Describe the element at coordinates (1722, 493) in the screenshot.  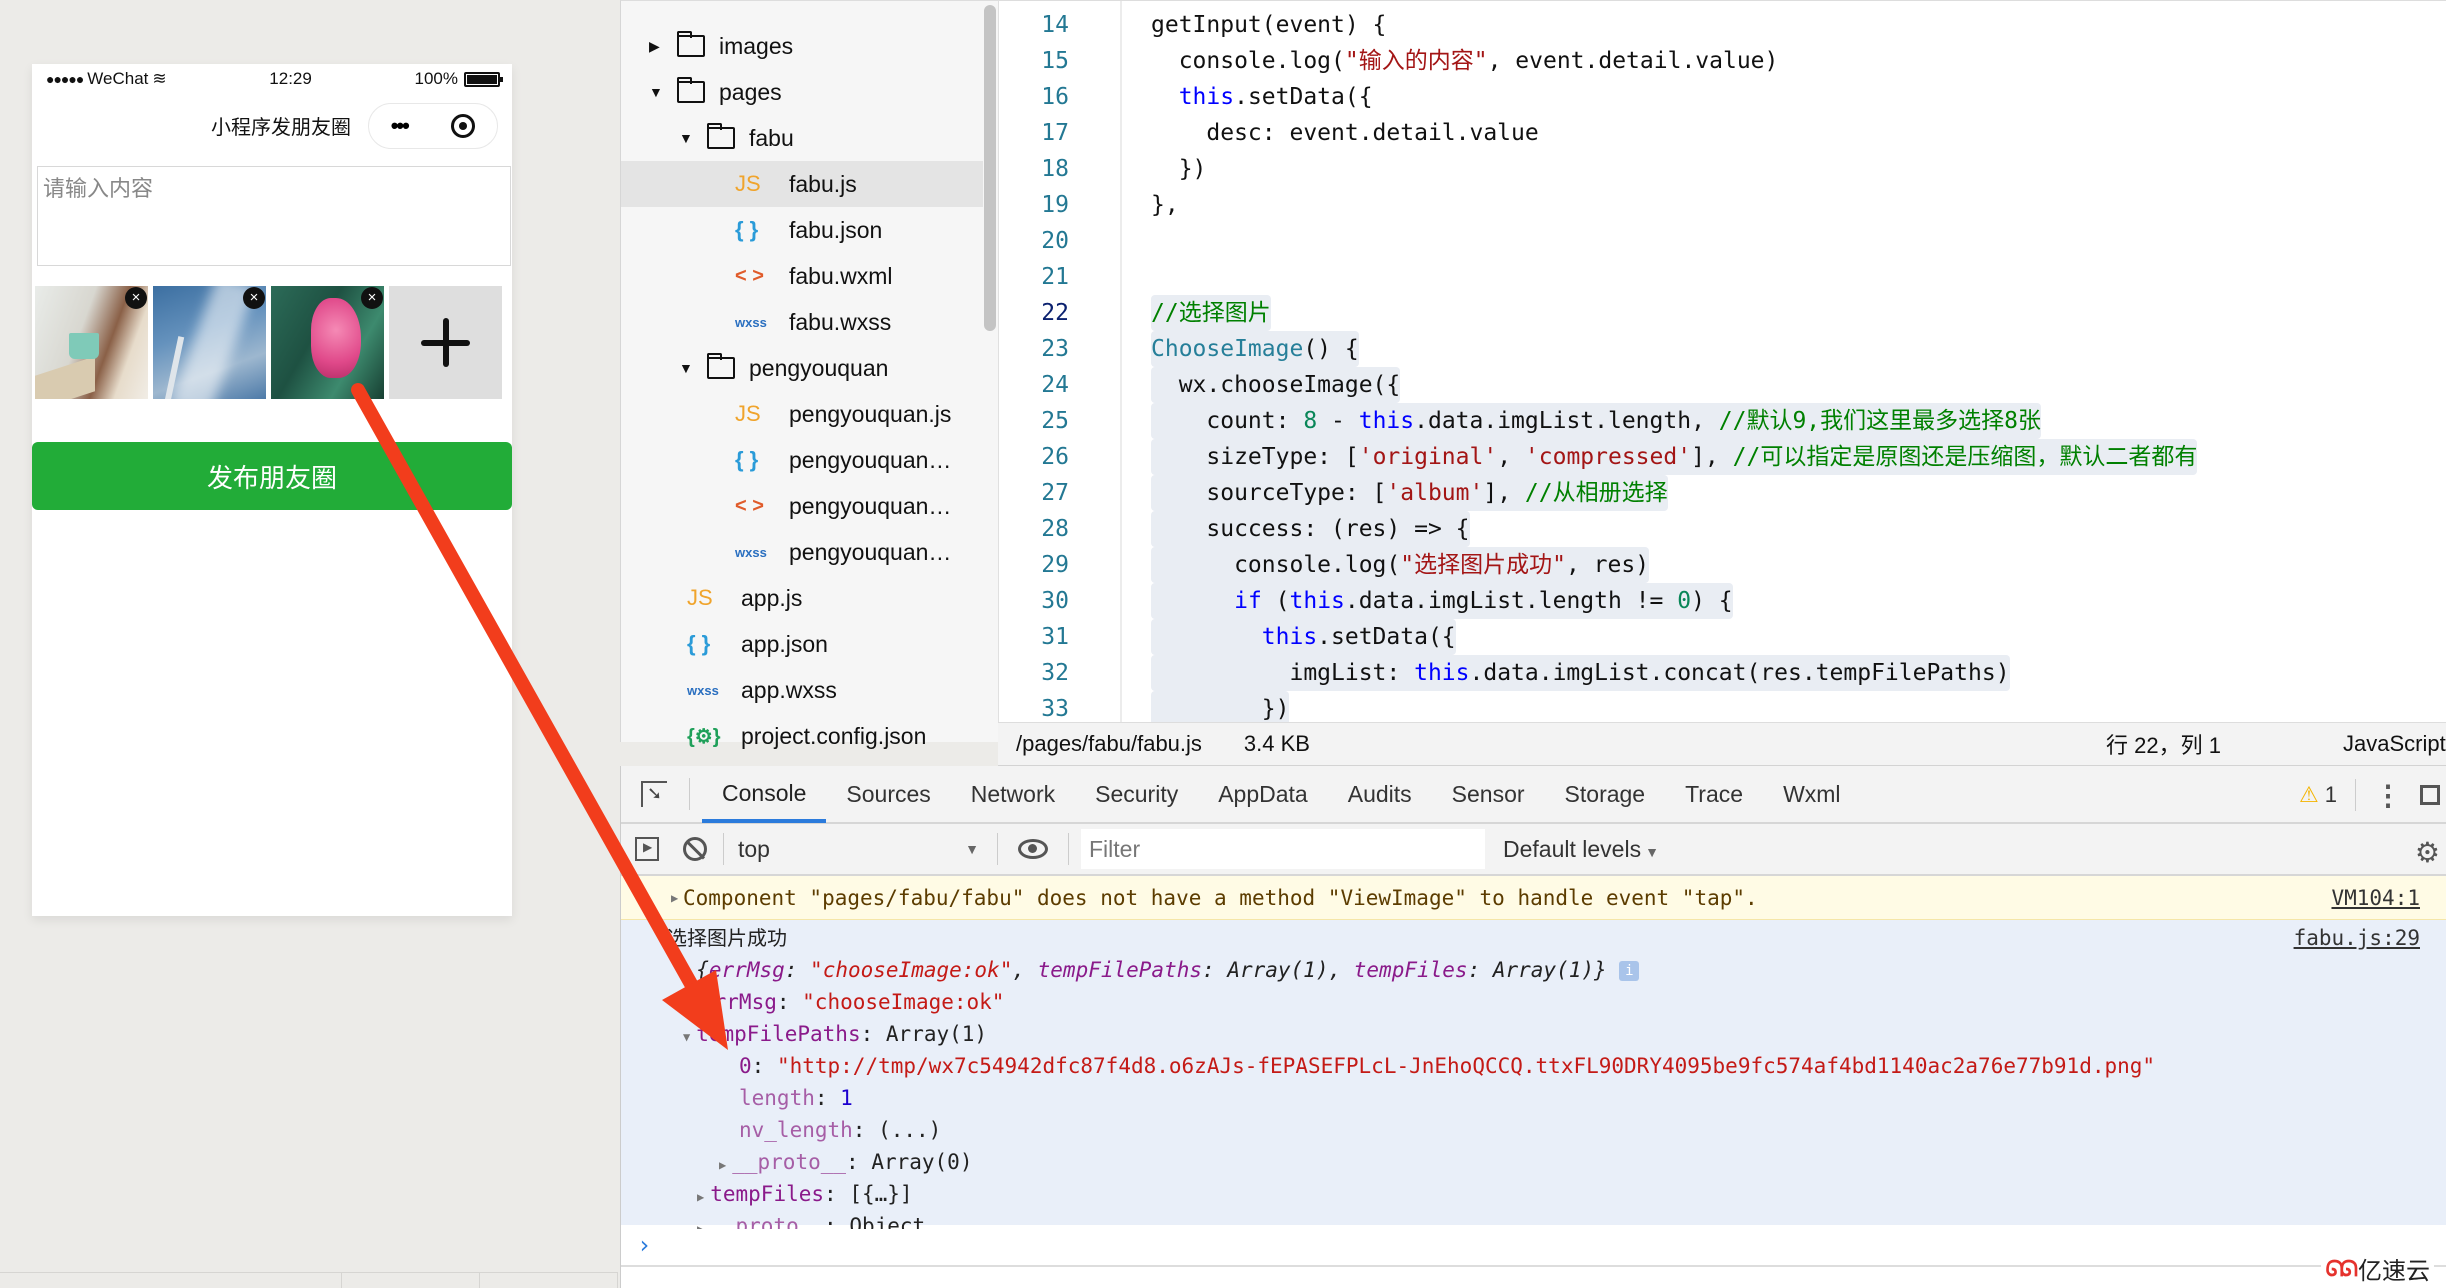
I see `code-line: 27 sourceType: ['album'], //从相册选择` at that location.